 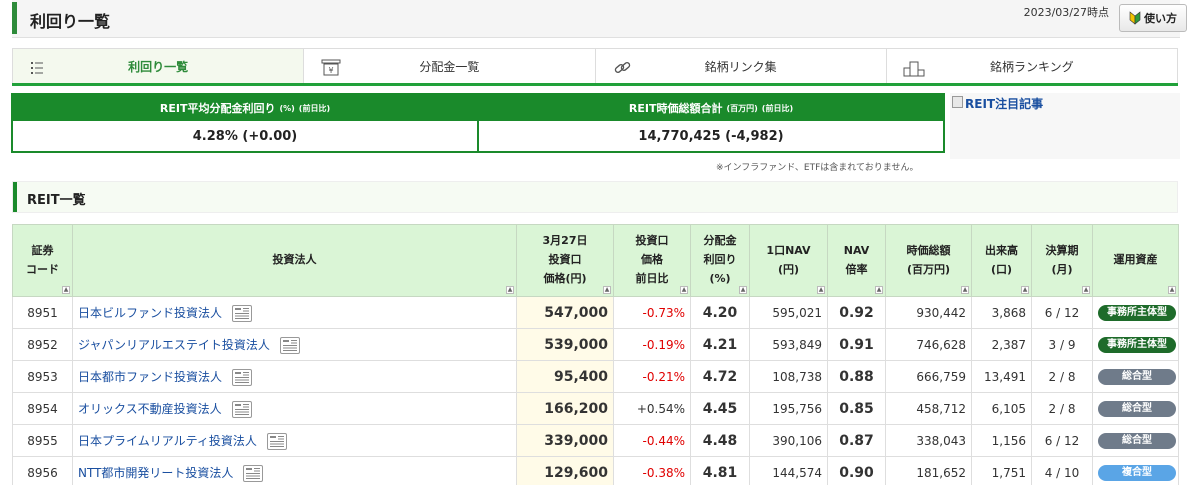 I want to click on nav-cell: 390,106, so click(x=788, y=440).